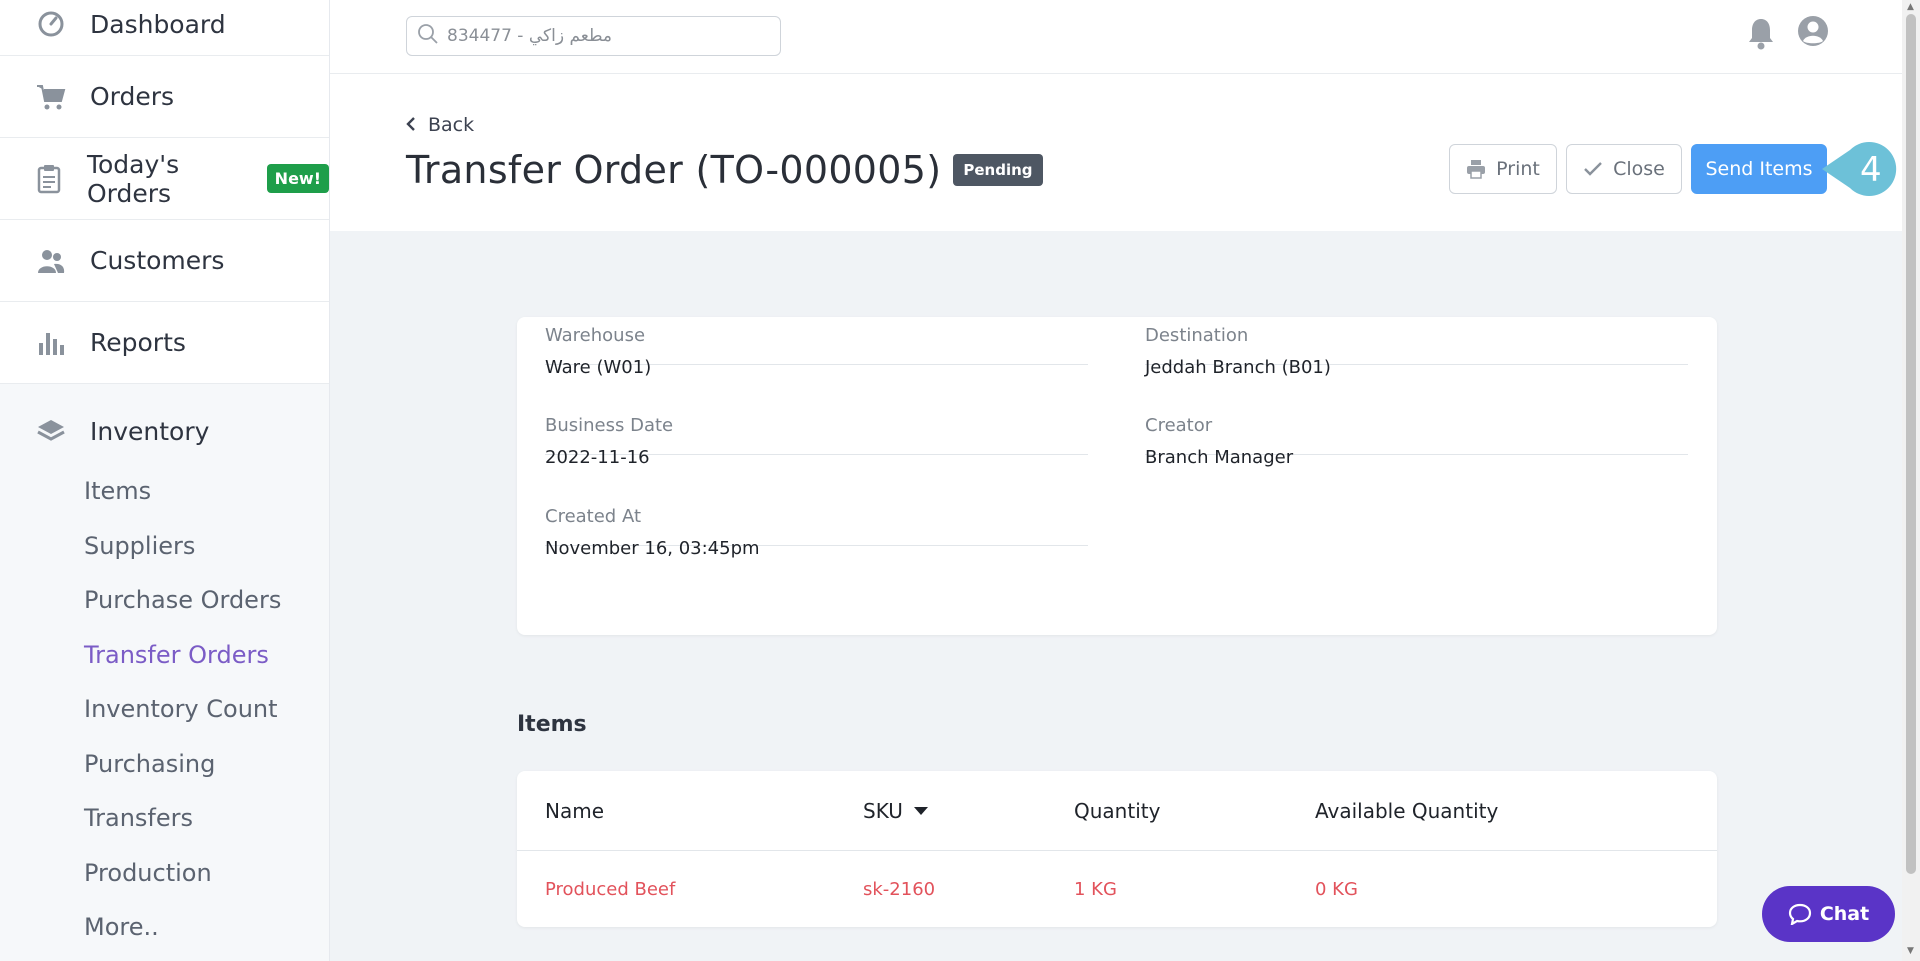 Image resolution: width=1920 pixels, height=961 pixels. Describe the element at coordinates (51, 343) in the screenshot. I see `bar-chart-icon` at that location.